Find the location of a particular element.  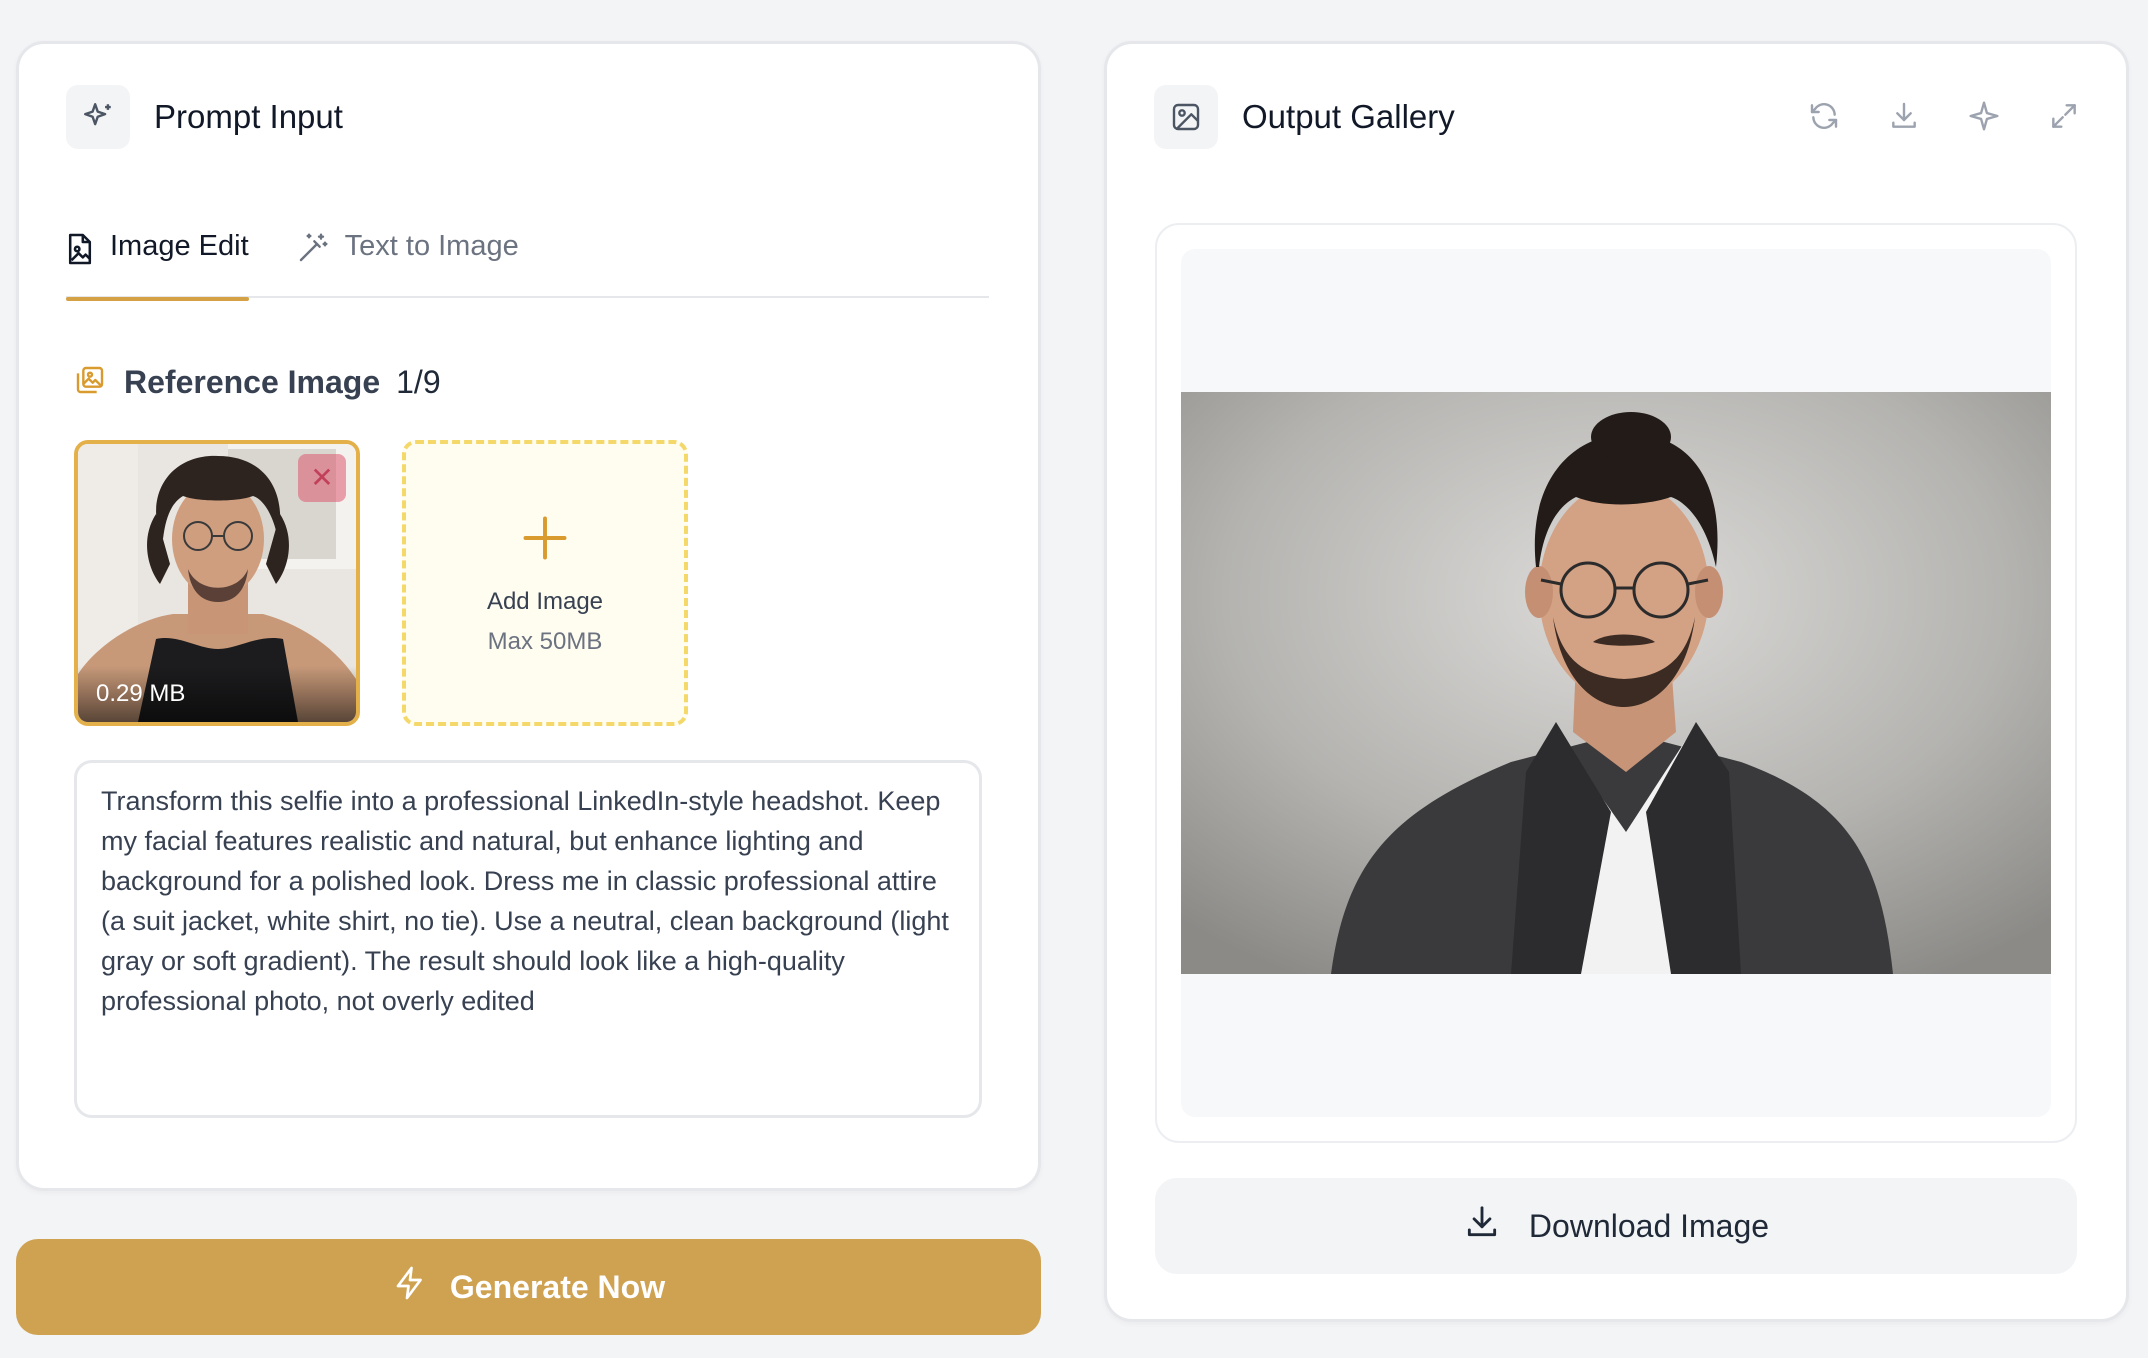

image-file-icon is located at coordinates (80, 252).